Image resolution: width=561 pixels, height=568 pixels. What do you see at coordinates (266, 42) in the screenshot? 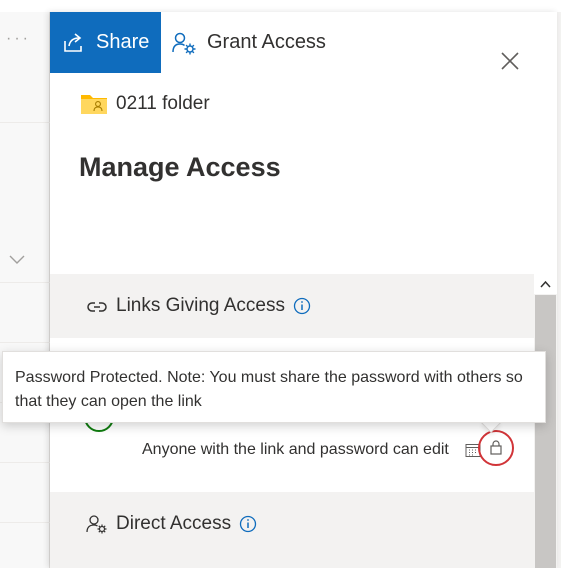
I see `tab-grant-access-label: Grant Access` at bounding box center [266, 42].